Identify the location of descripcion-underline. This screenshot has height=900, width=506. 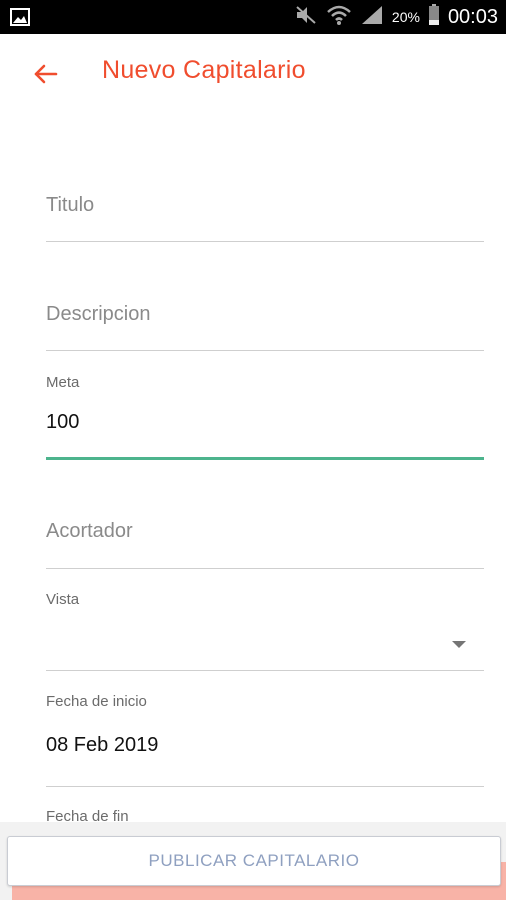
(265, 350).